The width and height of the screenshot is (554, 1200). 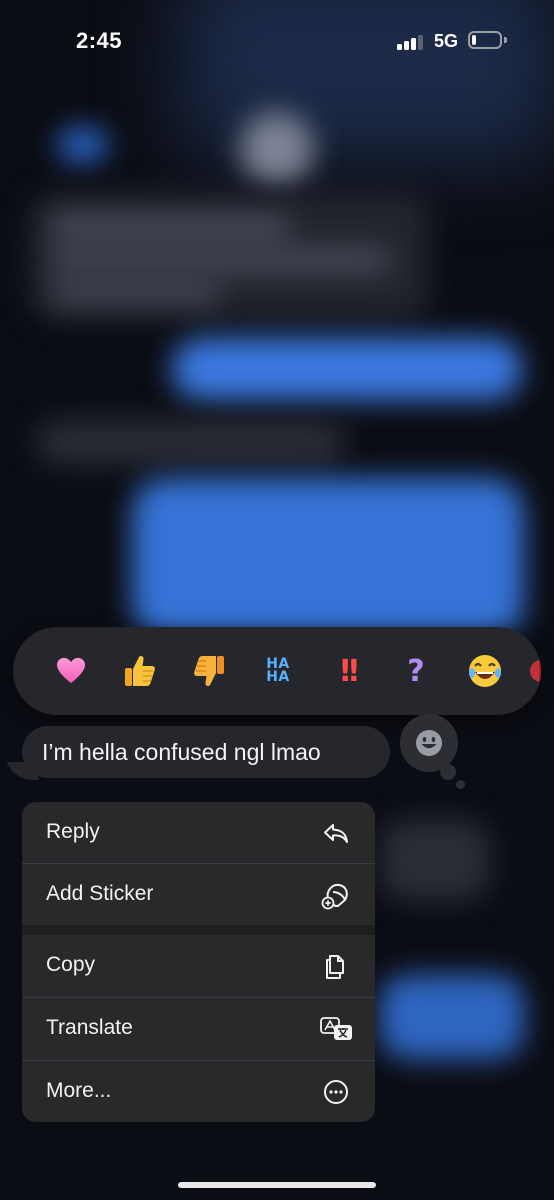 I want to click on tapback-haha: HA HA, so click(x=278, y=671).